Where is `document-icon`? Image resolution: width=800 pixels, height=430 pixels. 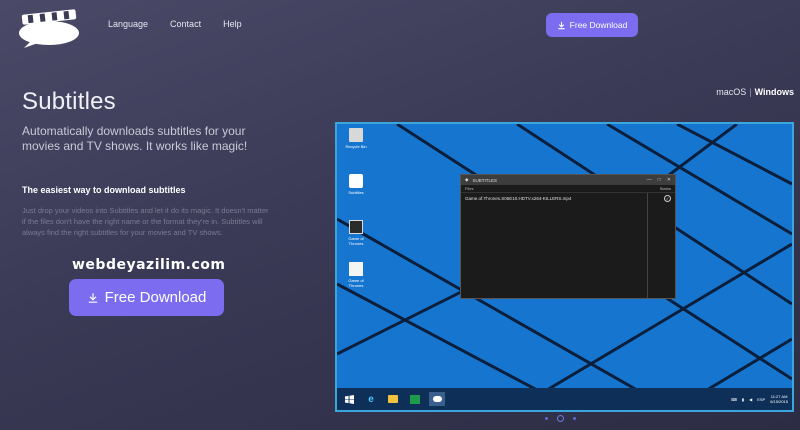
document-icon is located at coordinates (356, 269).